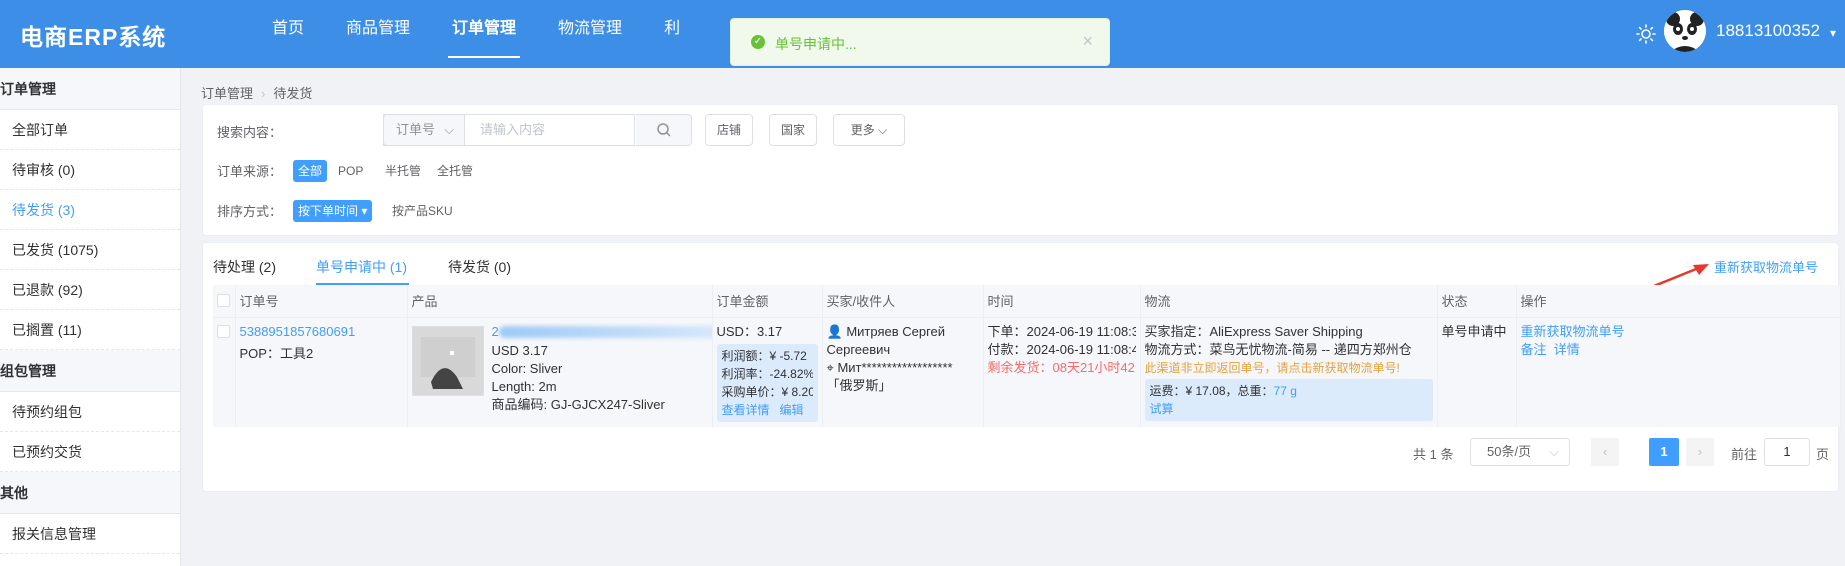 This screenshot has height=566, width=1845. Describe the element at coordinates (276, 353) in the screenshot. I see `order-source: POP：工具2` at that location.